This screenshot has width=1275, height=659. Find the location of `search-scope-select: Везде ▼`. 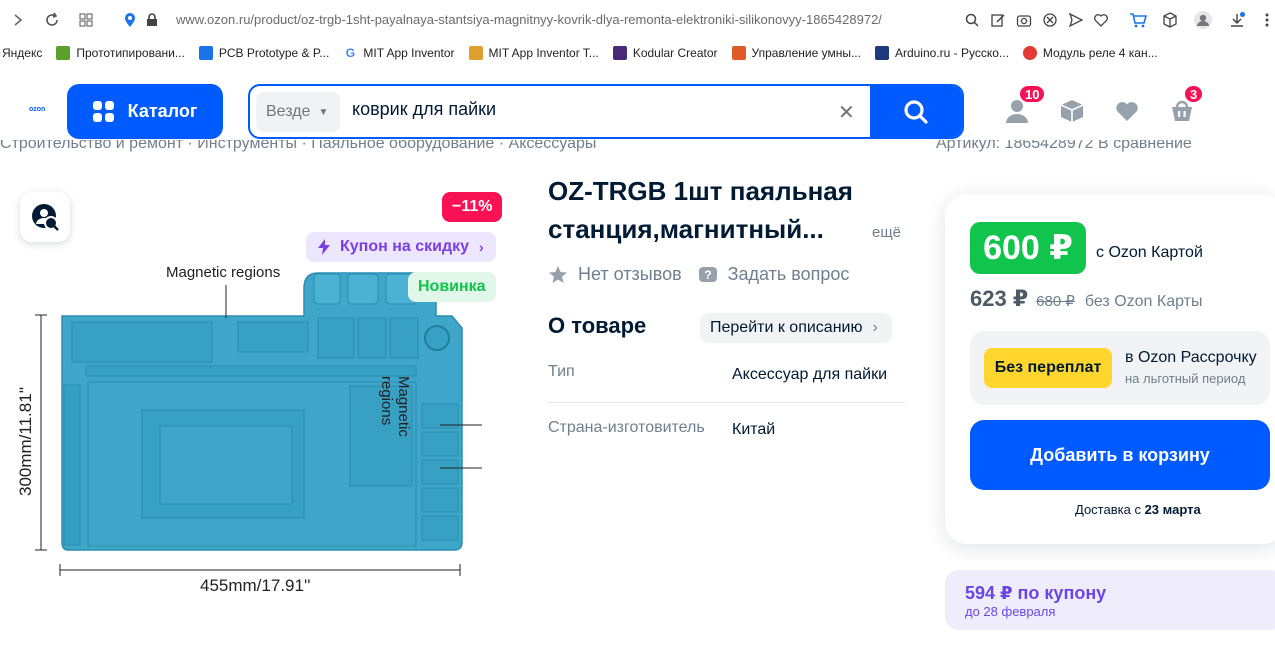

search-scope-select: Везде ▼ is located at coordinates (298, 112).